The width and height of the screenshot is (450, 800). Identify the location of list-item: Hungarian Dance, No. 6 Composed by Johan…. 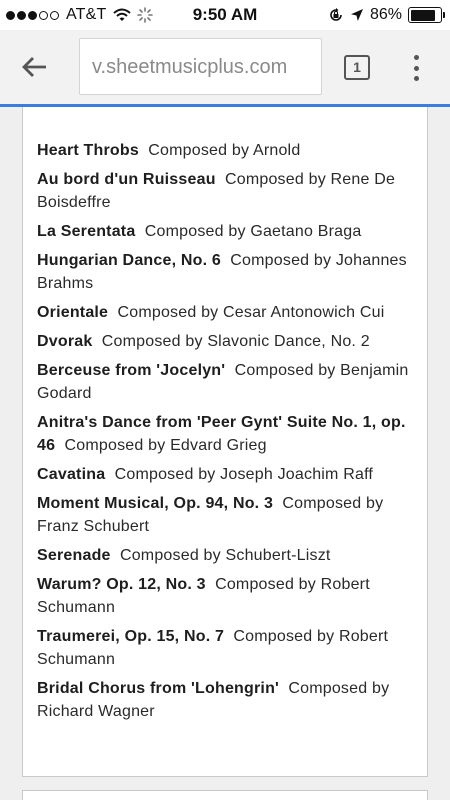
(232, 272).